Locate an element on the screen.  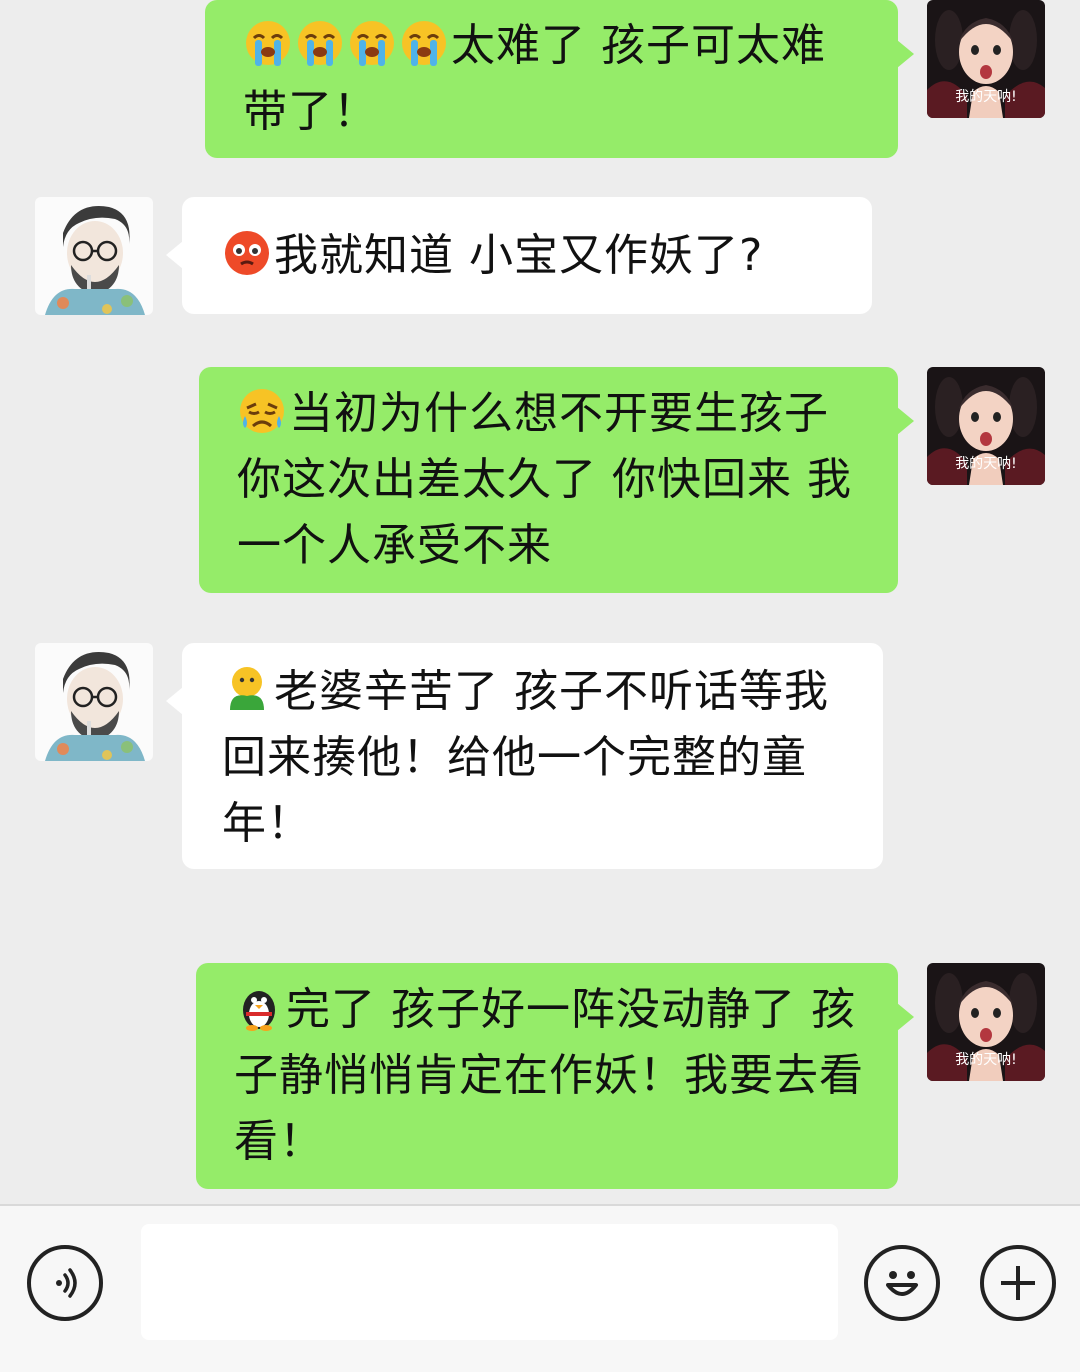
plus-button is located at coordinates (1018, 1283).